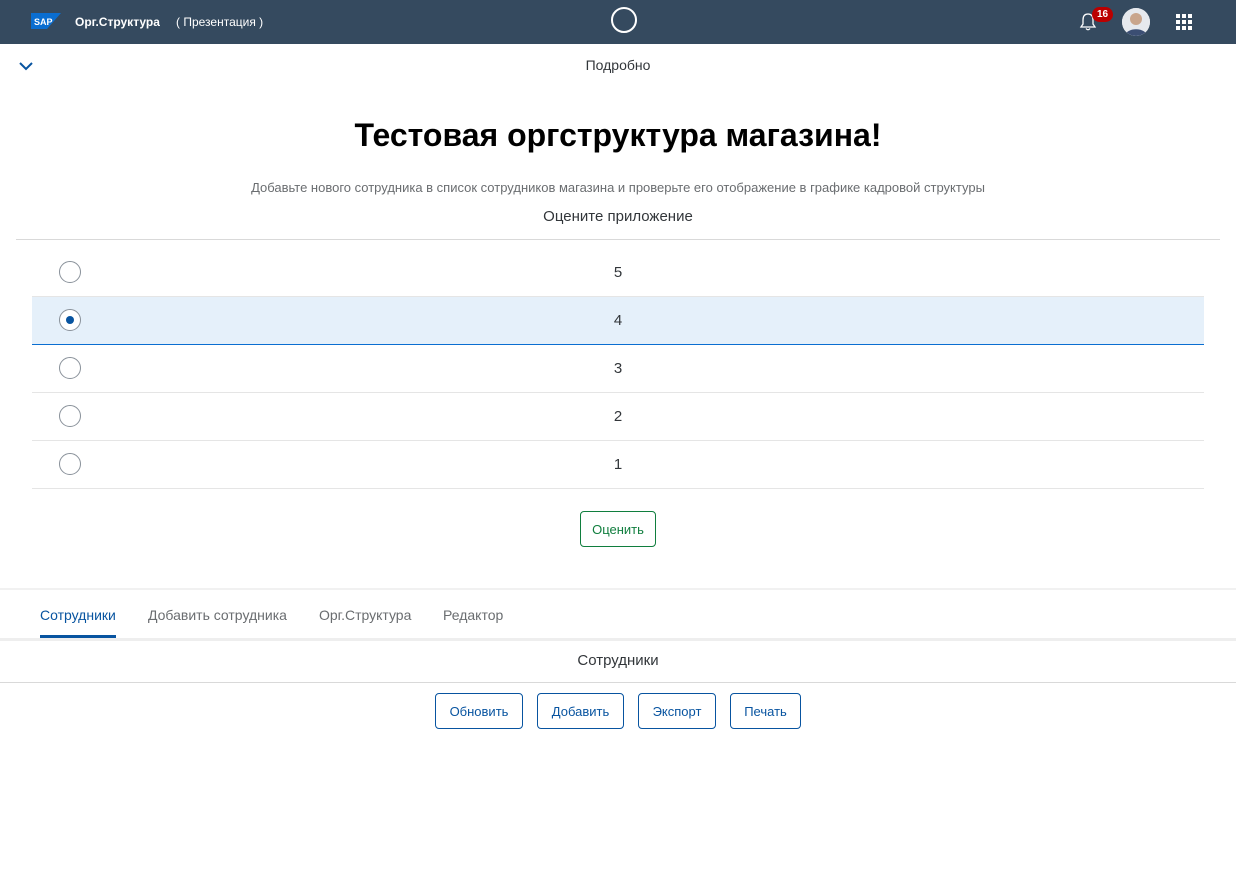 The width and height of the screenshot is (1236, 878). Describe the element at coordinates (479, 711) in the screenshot. I see `refresh-button: Обновить` at that location.